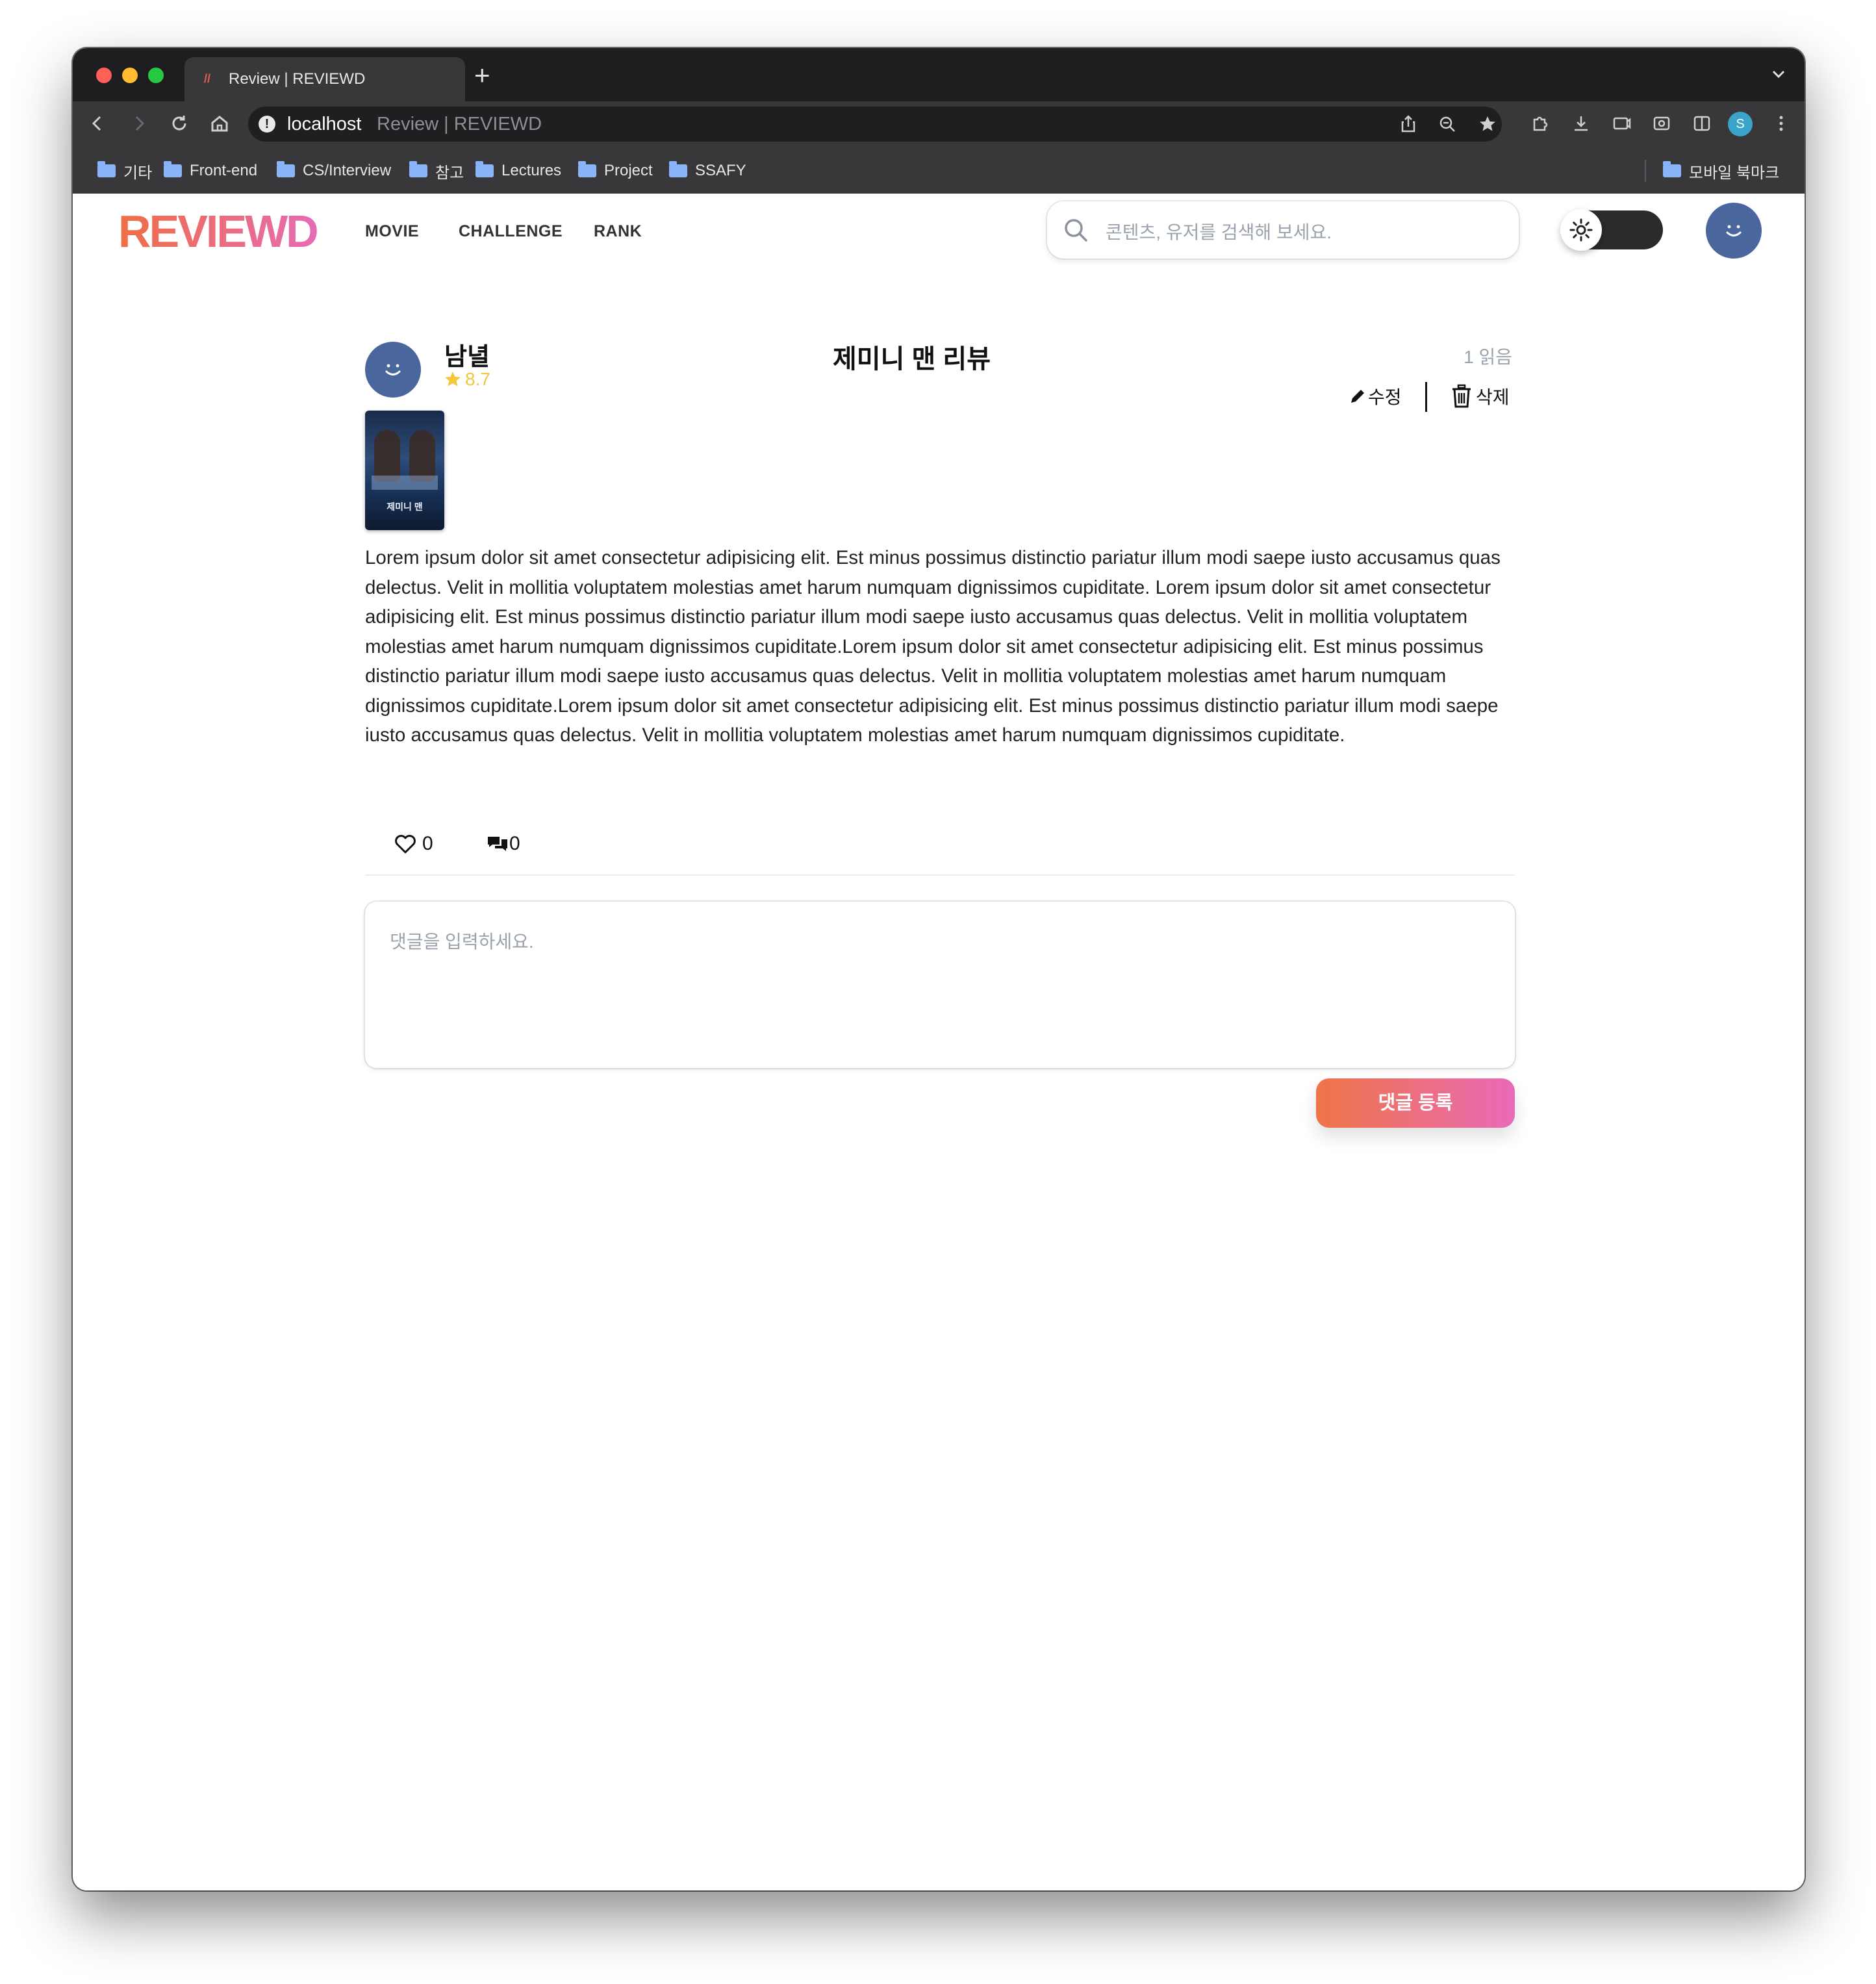 The height and width of the screenshot is (1984, 1876). Describe the element at coordinates (97, 123) in the screenshot. I see `back-icon` at that location.